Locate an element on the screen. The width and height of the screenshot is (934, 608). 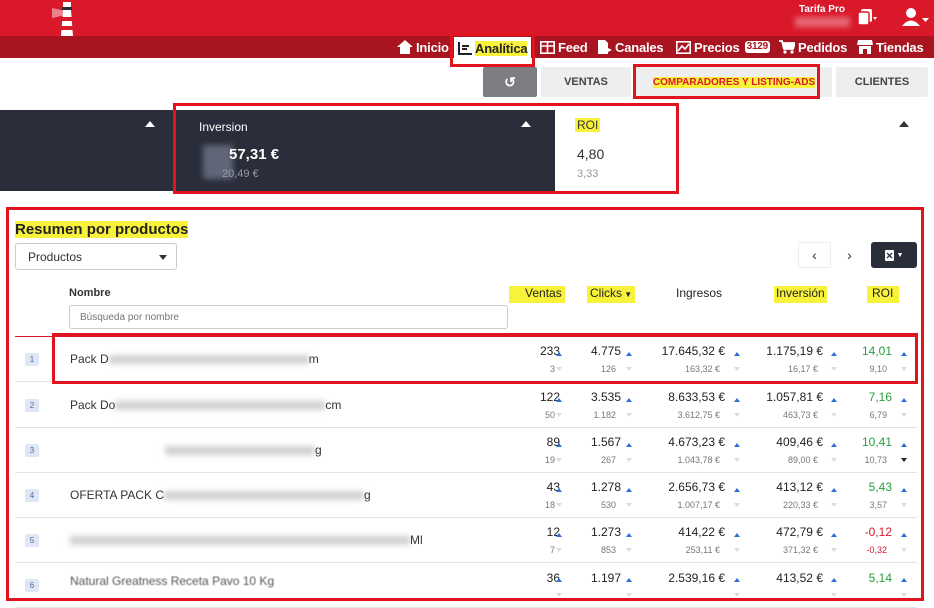
inversion-previous: 16,17 € is located at coordinates (802, 369).